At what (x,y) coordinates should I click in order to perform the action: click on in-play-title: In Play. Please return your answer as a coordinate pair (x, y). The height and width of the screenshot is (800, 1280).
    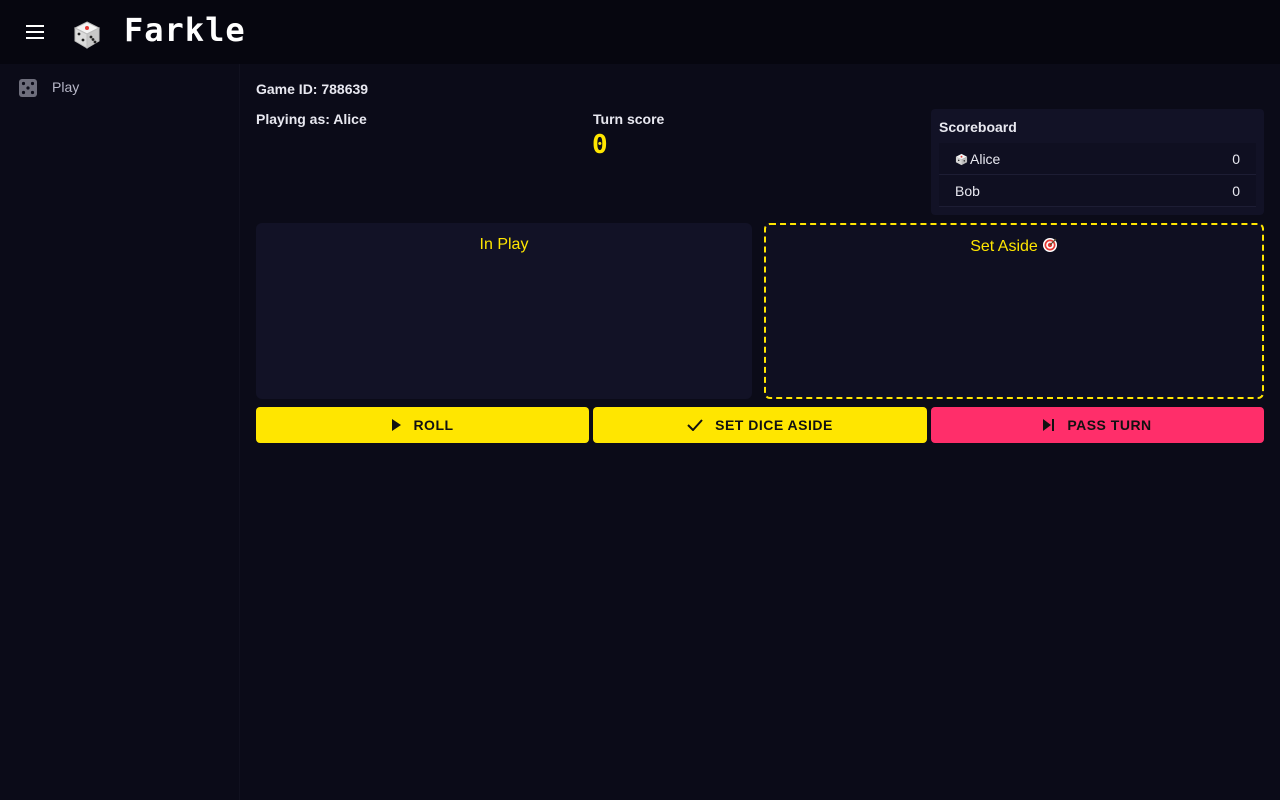
    Looking at the image, I should click on (504, 244).